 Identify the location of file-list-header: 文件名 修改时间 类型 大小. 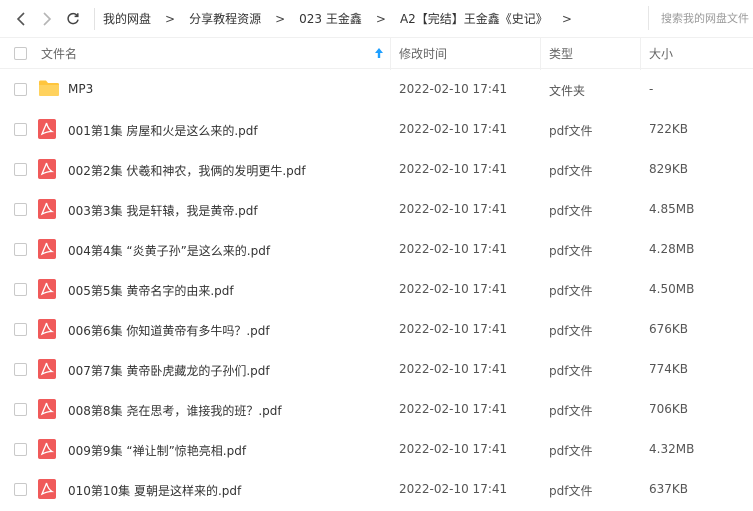
(376, 53).